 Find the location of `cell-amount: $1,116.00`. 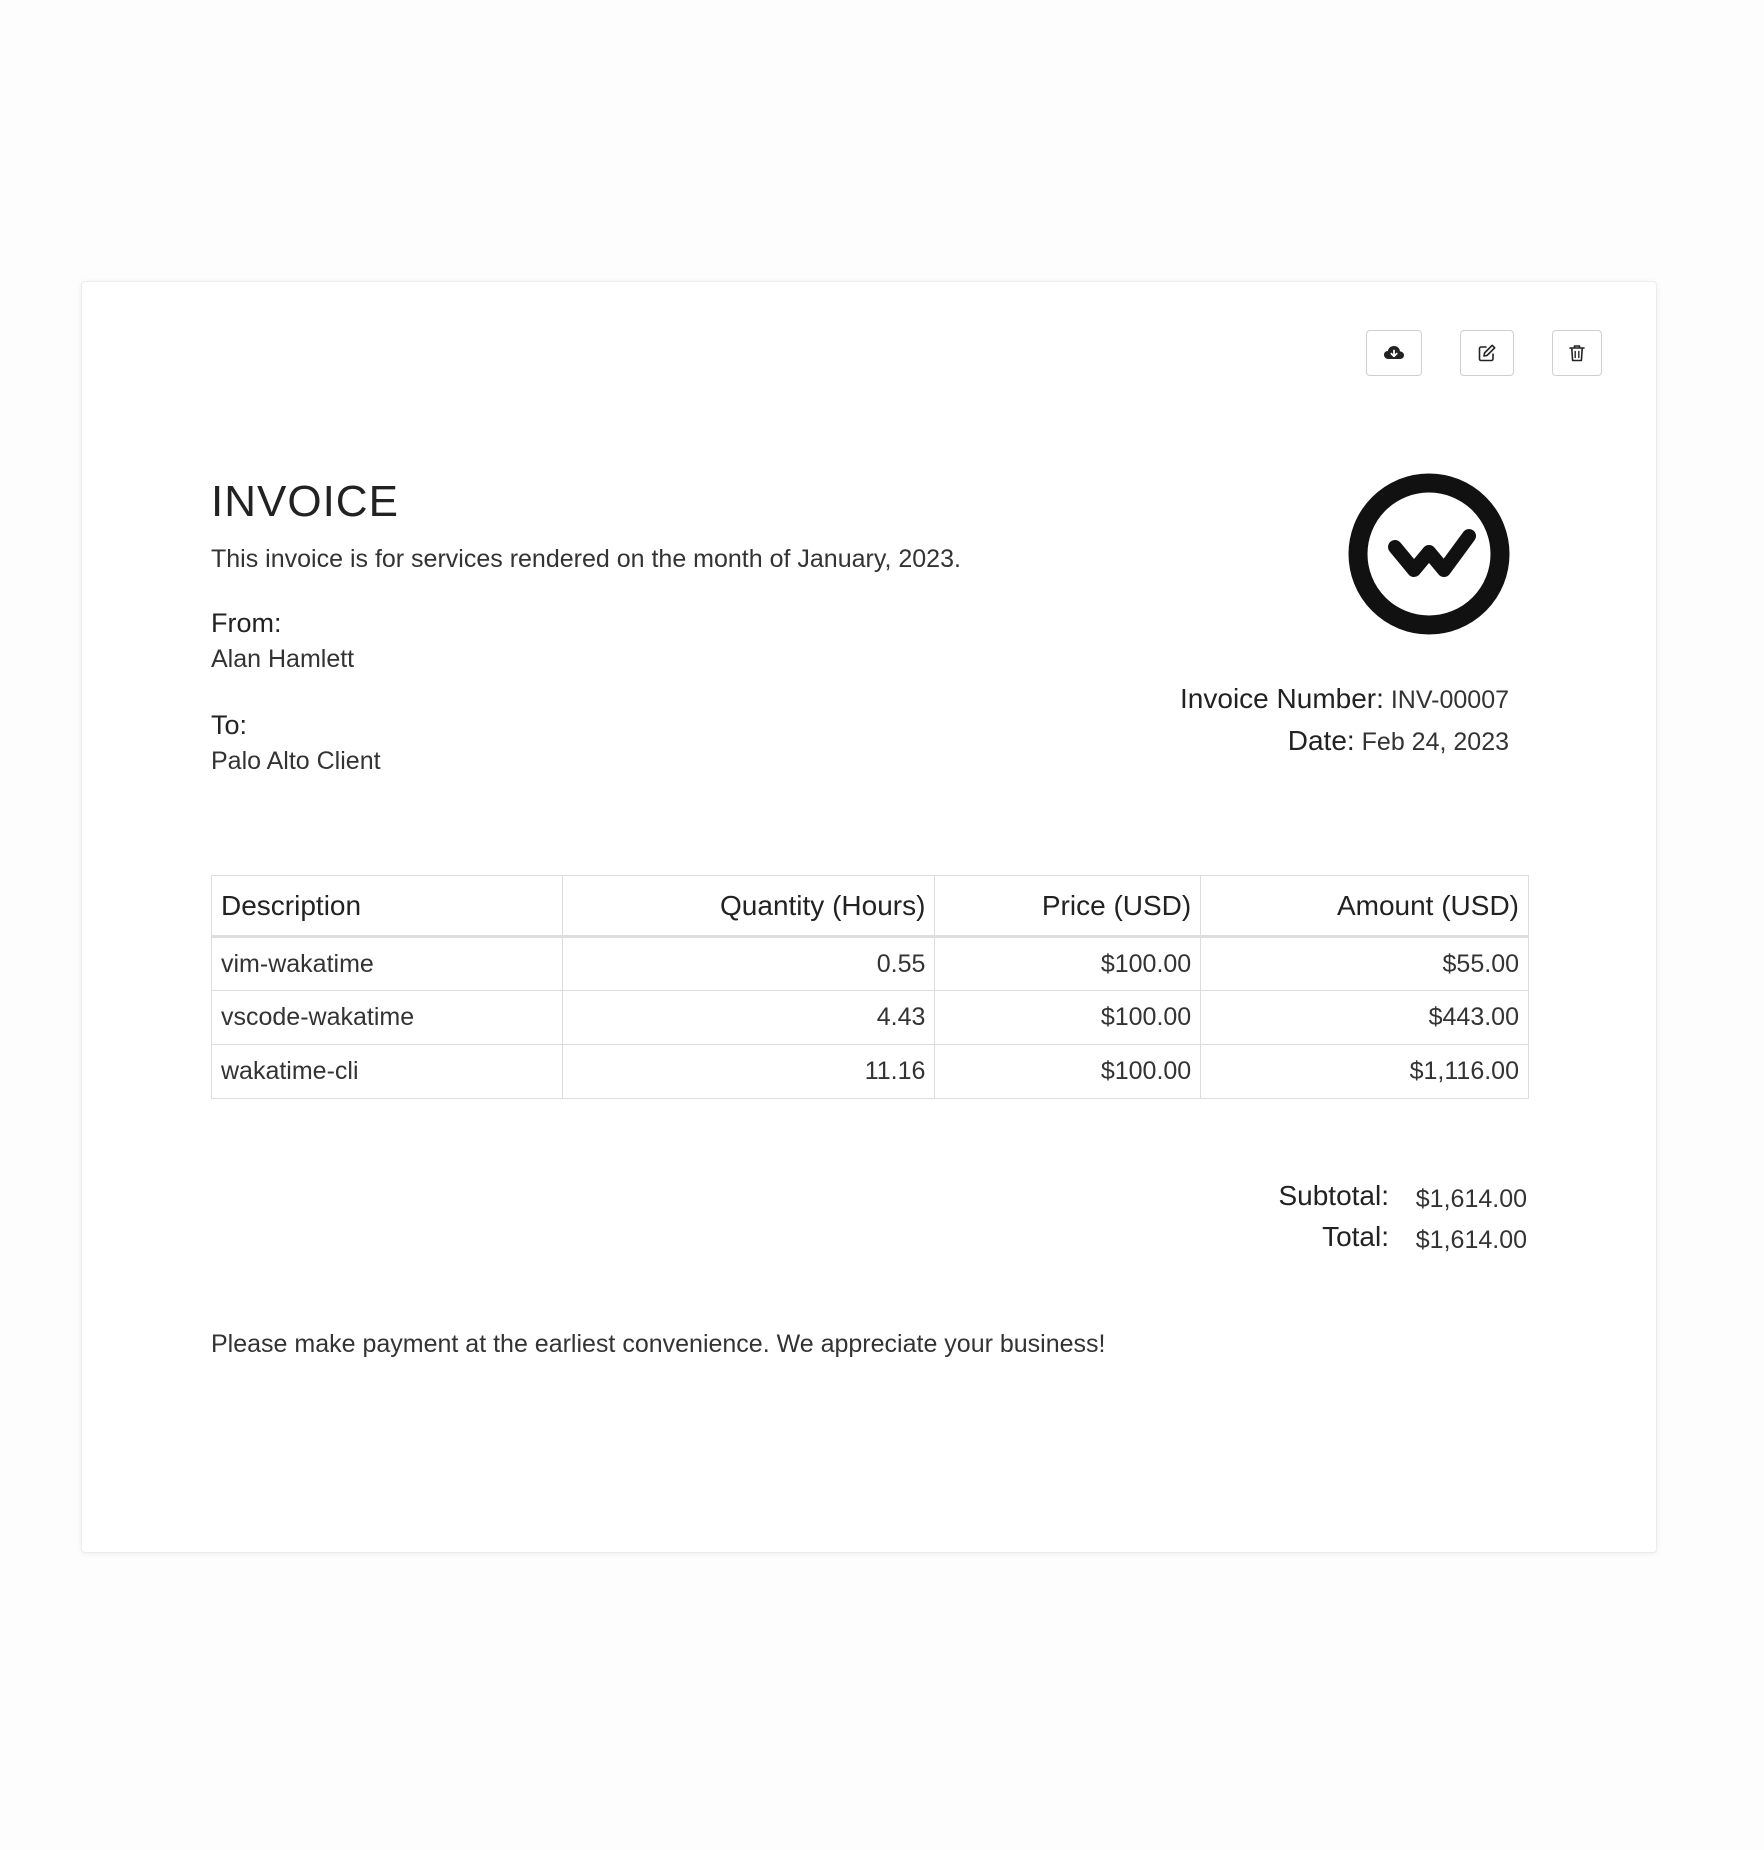

cell-amount: $1,116.00 is located at coordinates (1364, 1071).